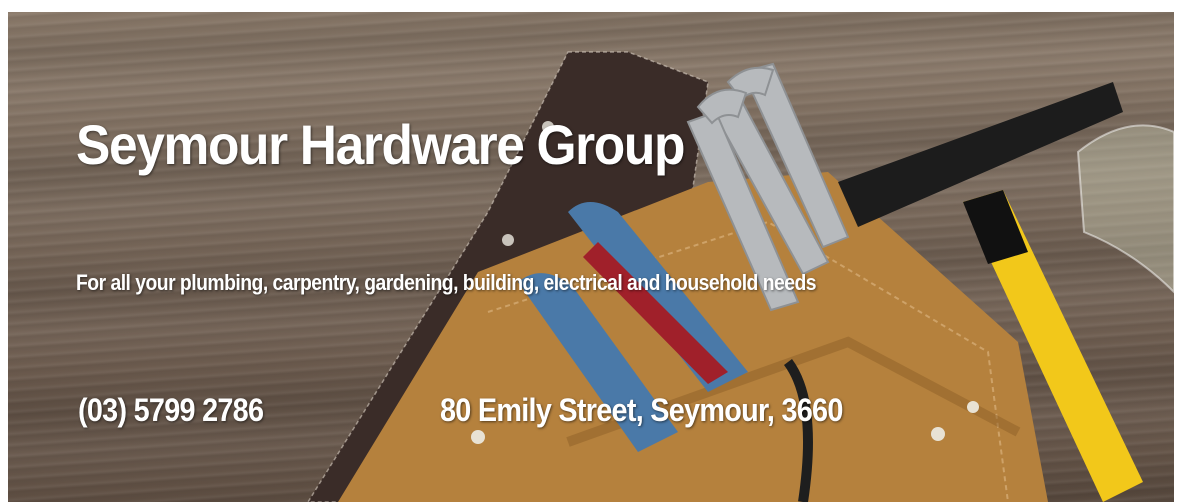 This screenshot has width=1178, height=502. Describe the element at coordinates (171, 410) in the screenshot. I see `phone-number: (03) 5799 2786` at that location.